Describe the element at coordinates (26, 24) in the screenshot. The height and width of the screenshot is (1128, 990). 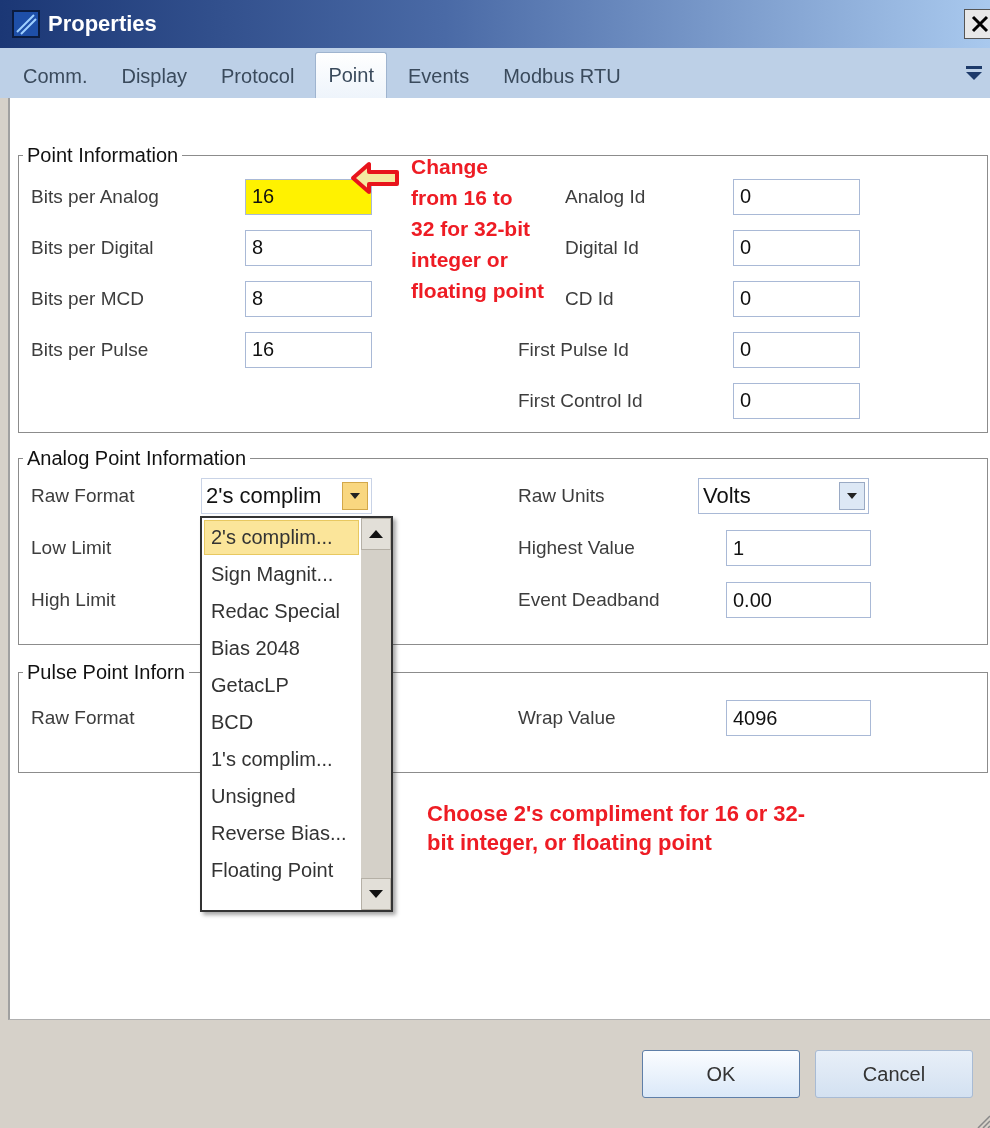
I see `app-icon` at that location.